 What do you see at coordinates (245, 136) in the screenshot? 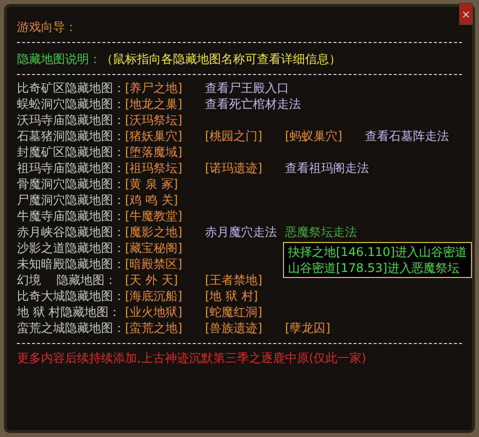
I see `map-link: [桃园之门]` at bounding box center [245, 136].